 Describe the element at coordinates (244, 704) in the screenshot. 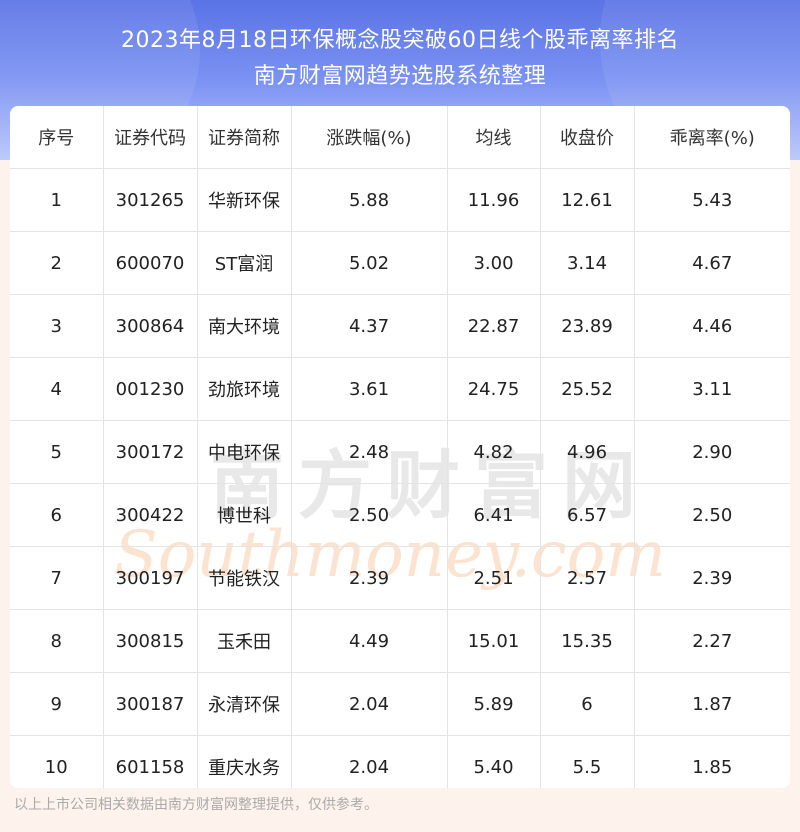

I see `table-cell: 永清环保` at that location.